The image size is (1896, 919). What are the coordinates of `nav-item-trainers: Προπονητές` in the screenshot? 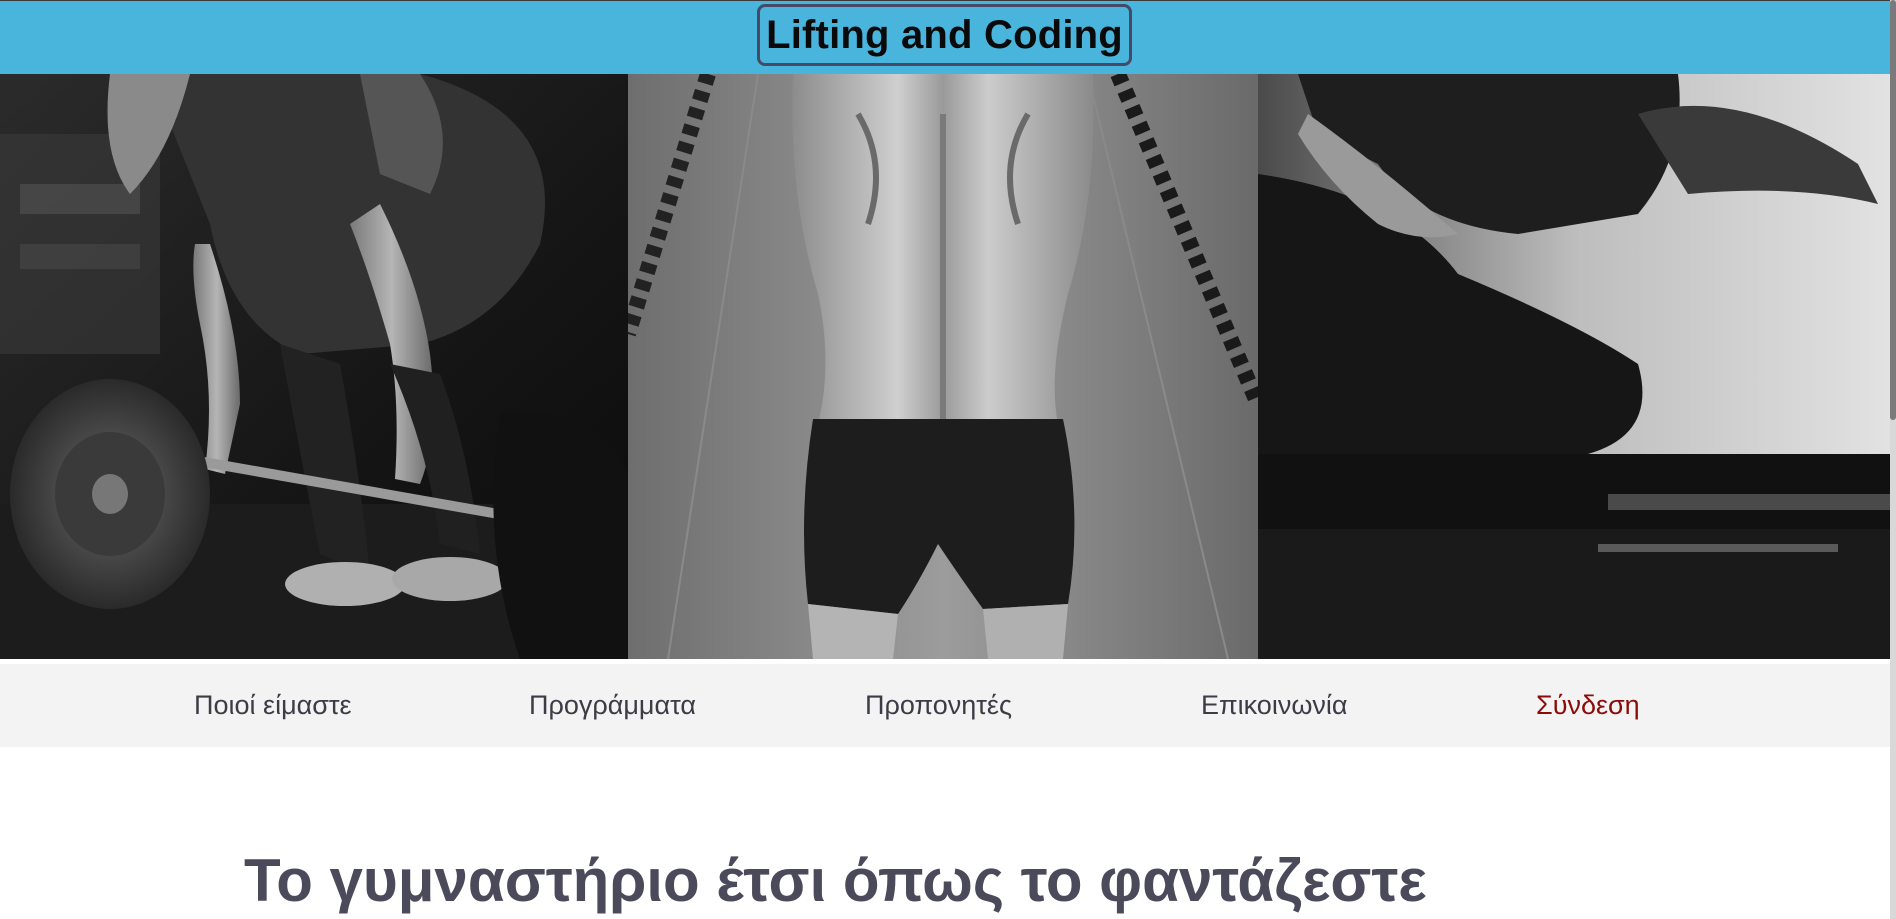 It's located at (938, 705).